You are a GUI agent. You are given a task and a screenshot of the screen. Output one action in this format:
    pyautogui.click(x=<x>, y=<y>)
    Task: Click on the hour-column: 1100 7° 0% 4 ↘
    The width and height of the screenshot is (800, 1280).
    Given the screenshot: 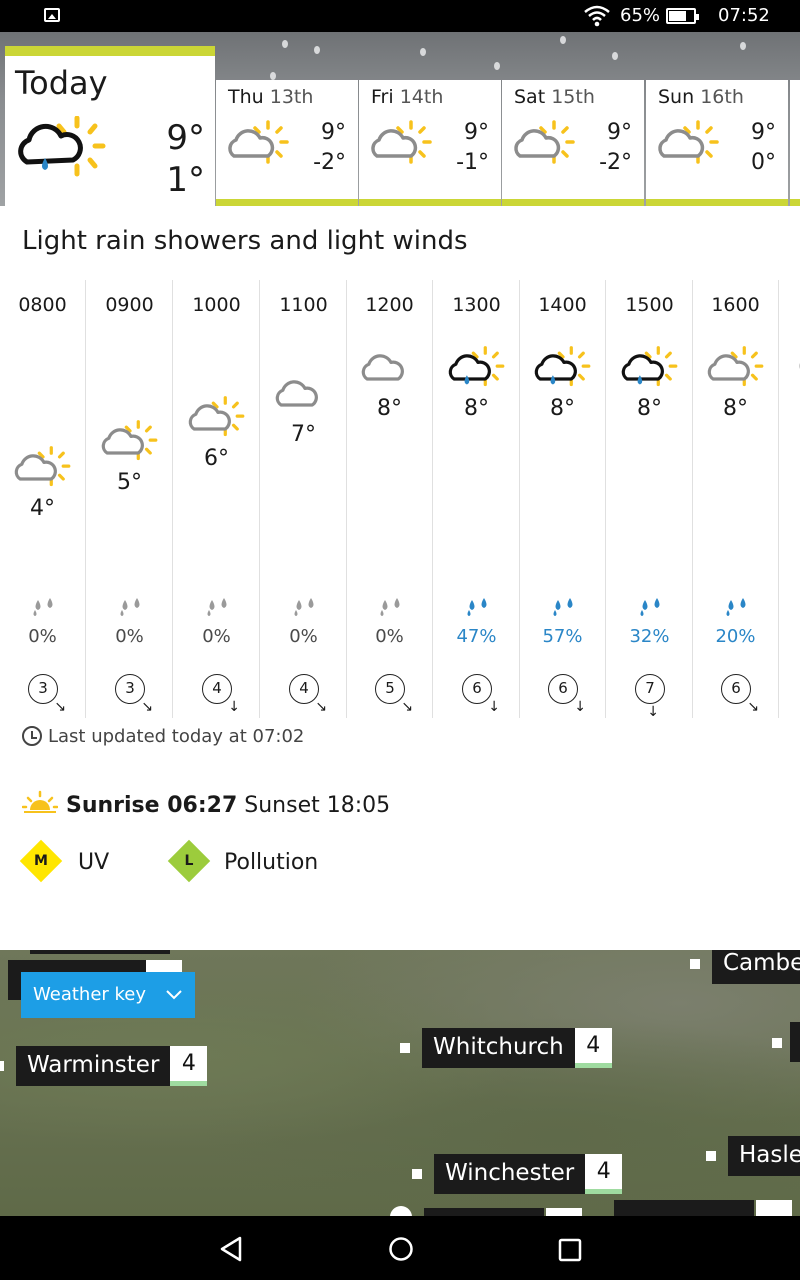 What is the action you would take?
    pyautogui.click(x=304, y=499)
    